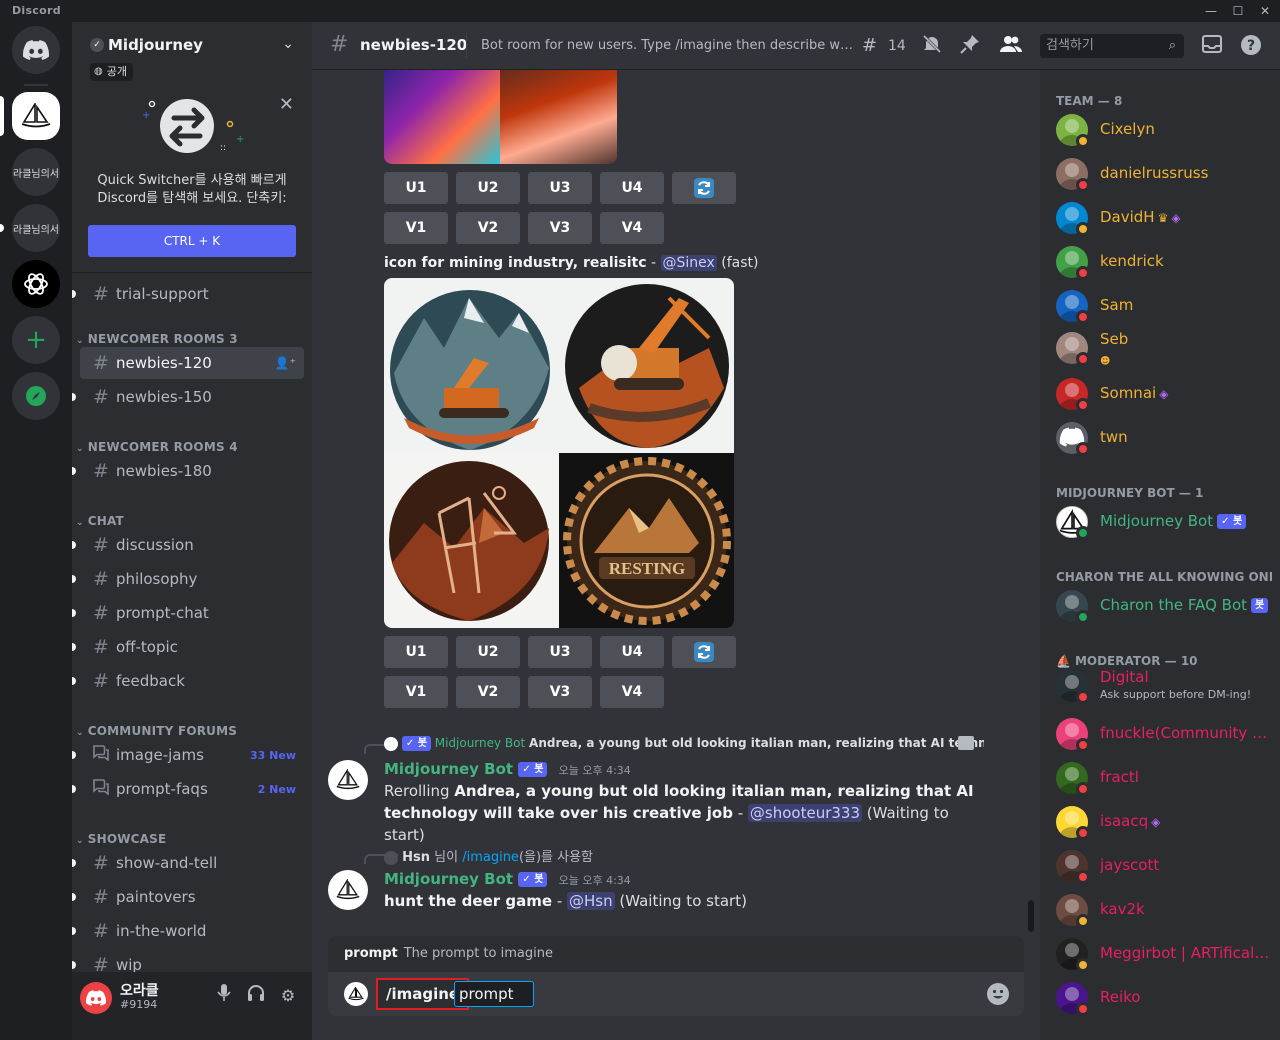  Describe the element at coordinates (188, 681) in the screenshot. I see `channel-feedback: # feedback` at that location.